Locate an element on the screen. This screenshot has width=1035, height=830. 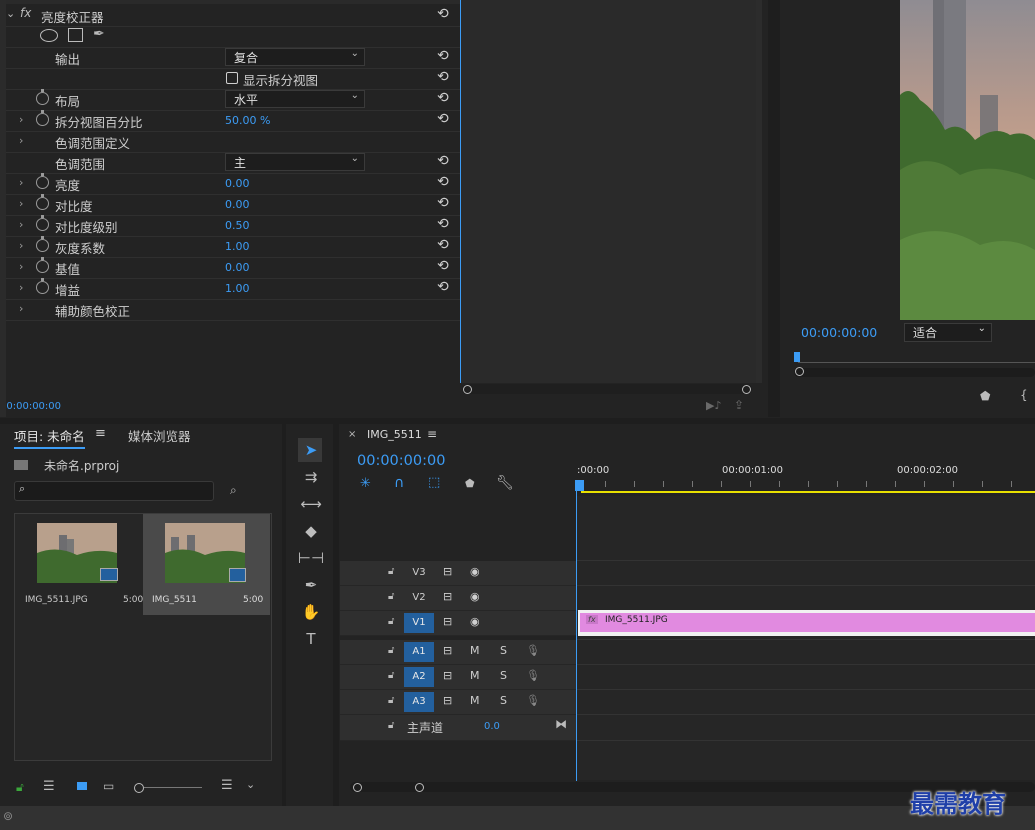
zoom-slider is located at coordinates (173, 787).